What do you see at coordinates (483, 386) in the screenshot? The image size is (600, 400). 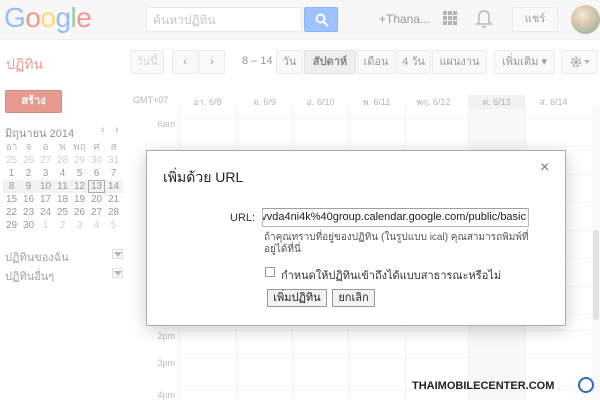 I see `watermark-text: THAIMOBILECENTER.COM` at bounding box center [483, 386].